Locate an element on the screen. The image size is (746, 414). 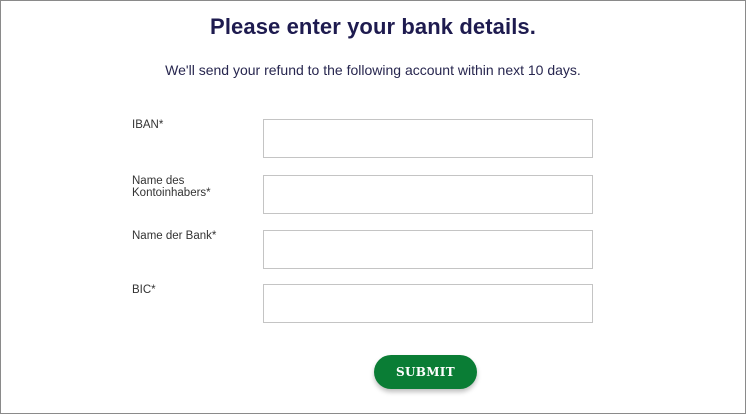
iban-field is located at coordinates (428, 138).